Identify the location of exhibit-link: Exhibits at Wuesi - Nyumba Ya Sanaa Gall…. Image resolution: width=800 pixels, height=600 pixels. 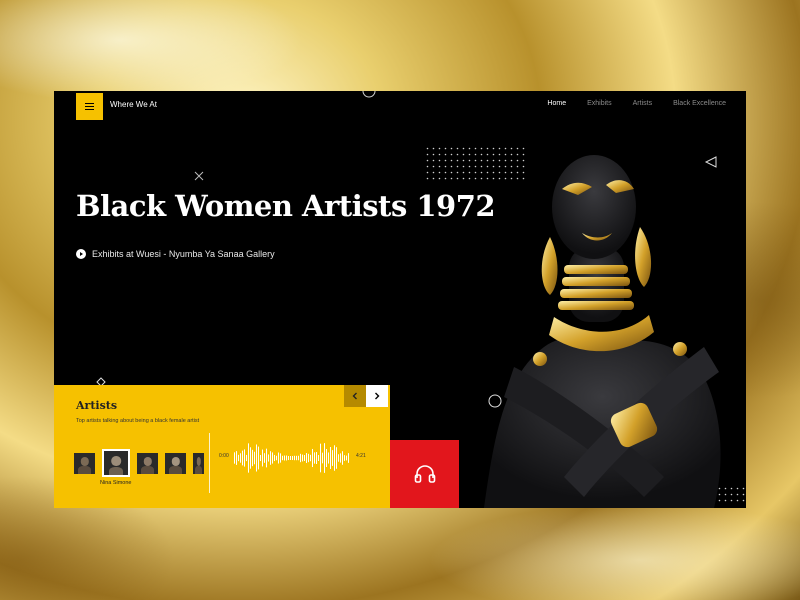
(175, 254).